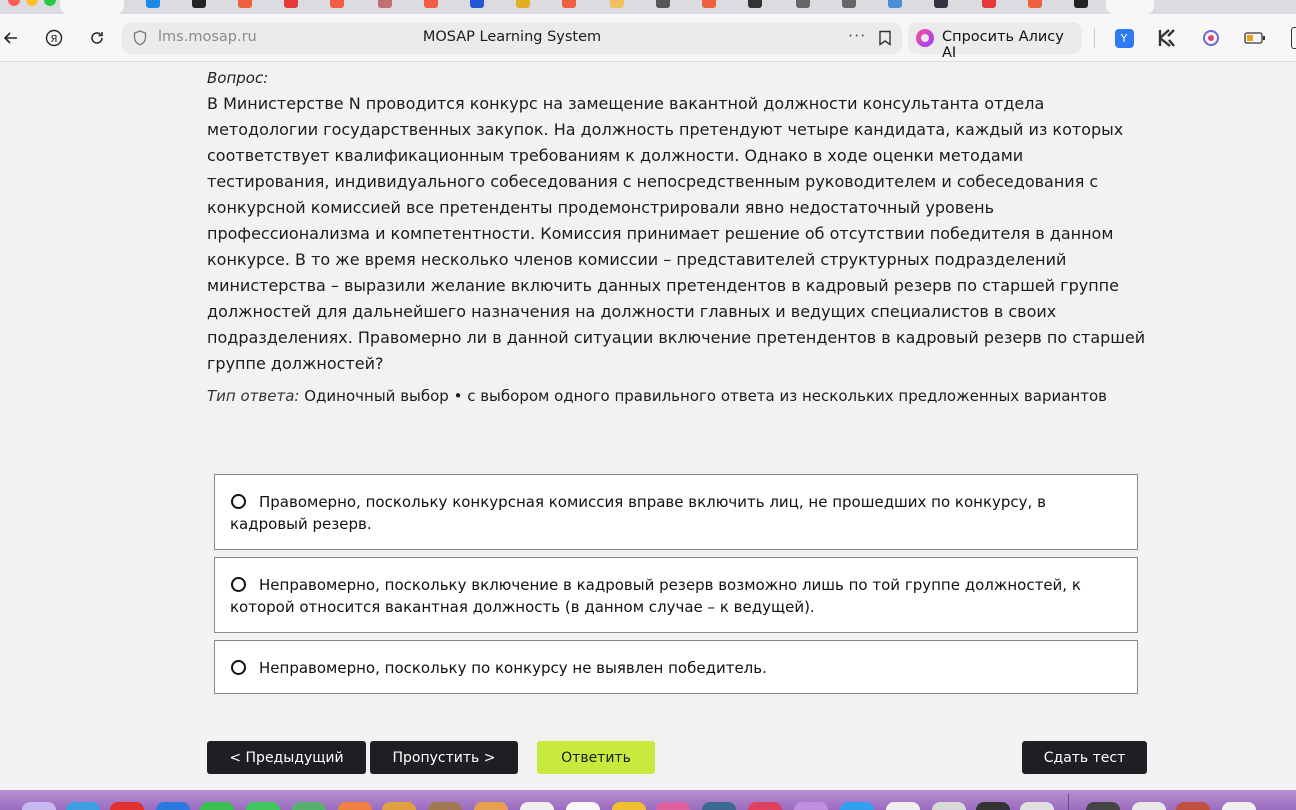  I want to click on skip-button: Пропустить >, so click(444, 757).